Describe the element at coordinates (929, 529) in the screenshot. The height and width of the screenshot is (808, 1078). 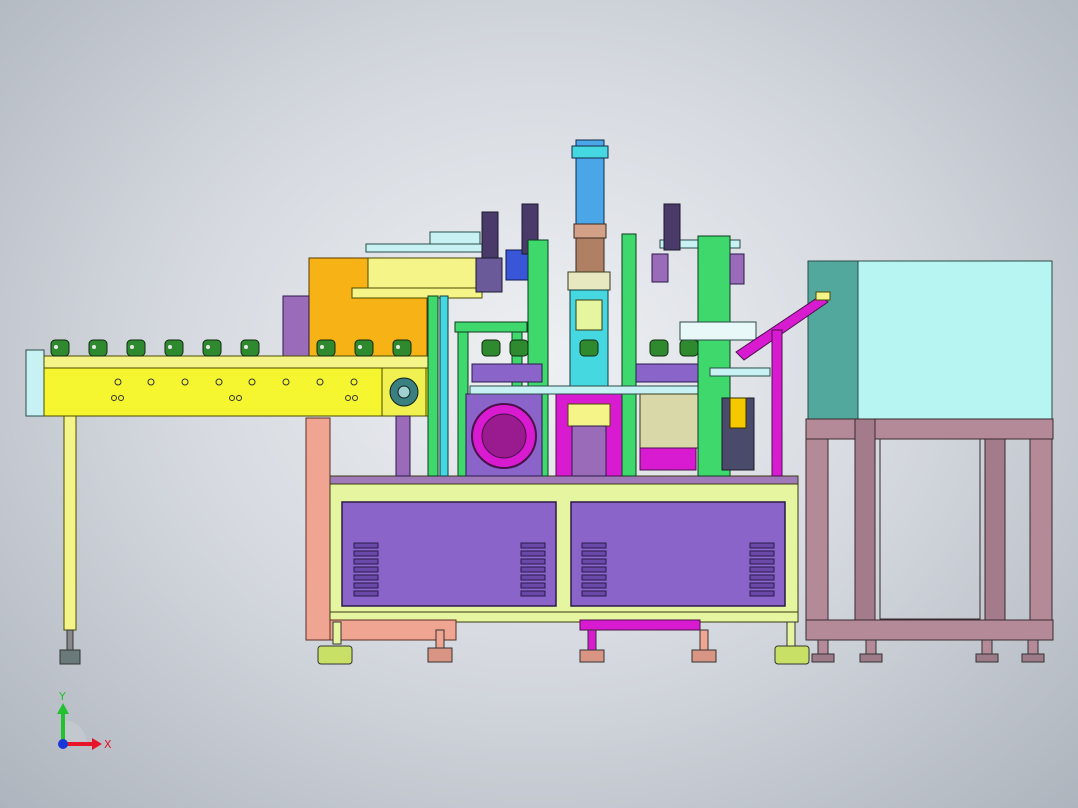
I see `cabinet-stand` at that location.